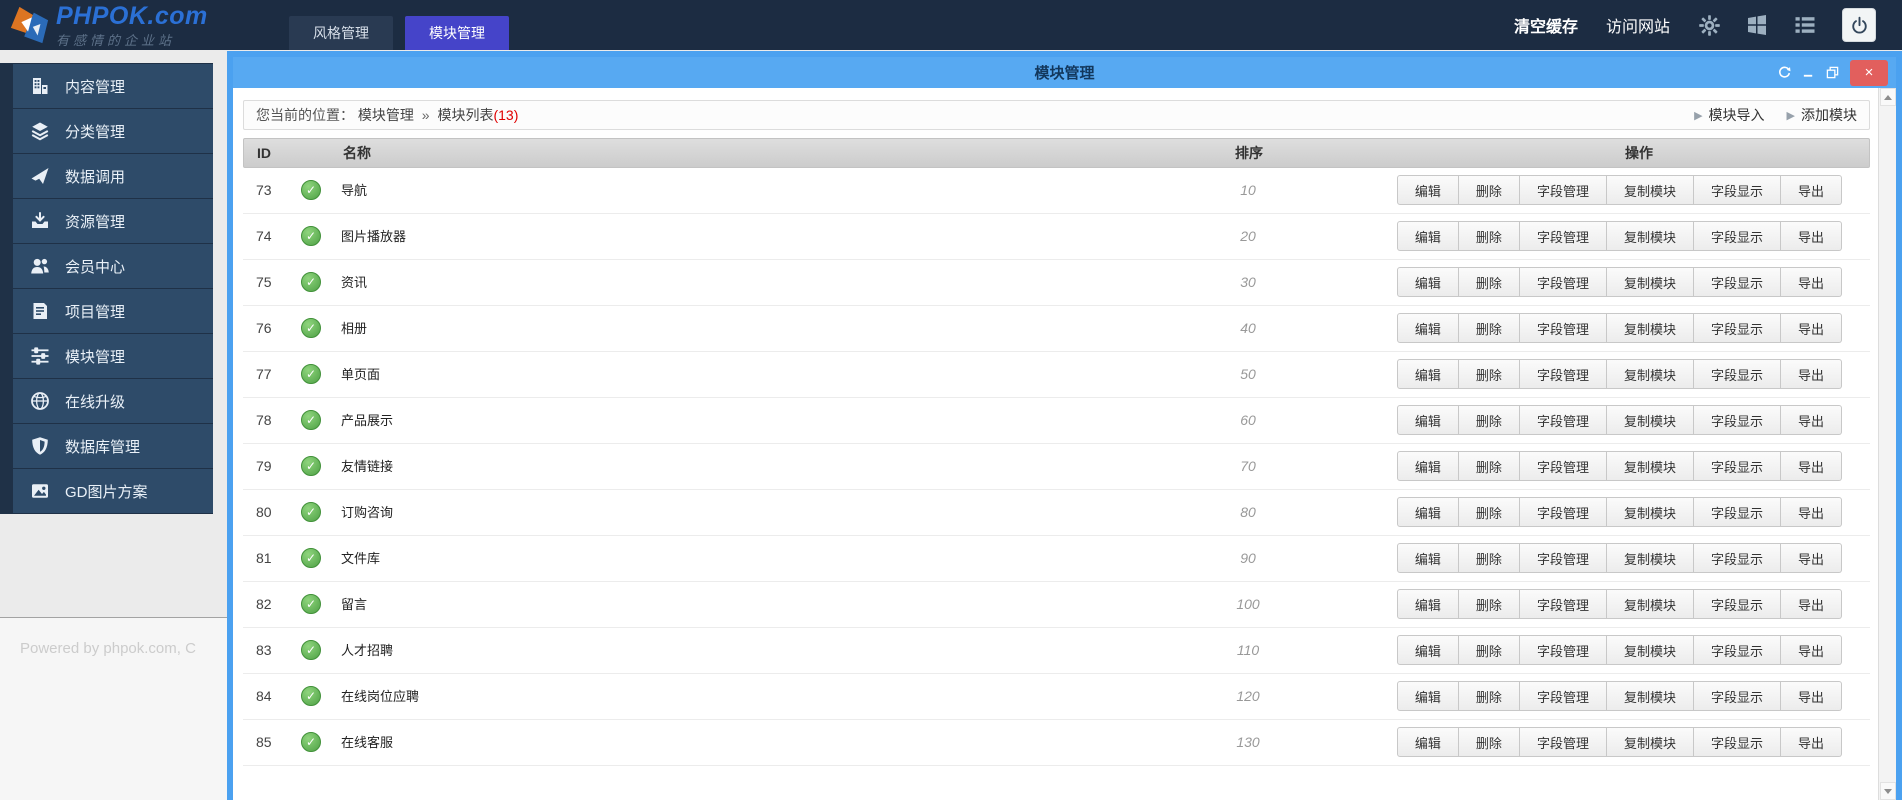 The width and height of the screenshot is (1902, 800). What do you see at coordinates (1638, 25) in the screenshot?
I see `visit-site-link: 访问网站` at bounding box center [1638, 25].